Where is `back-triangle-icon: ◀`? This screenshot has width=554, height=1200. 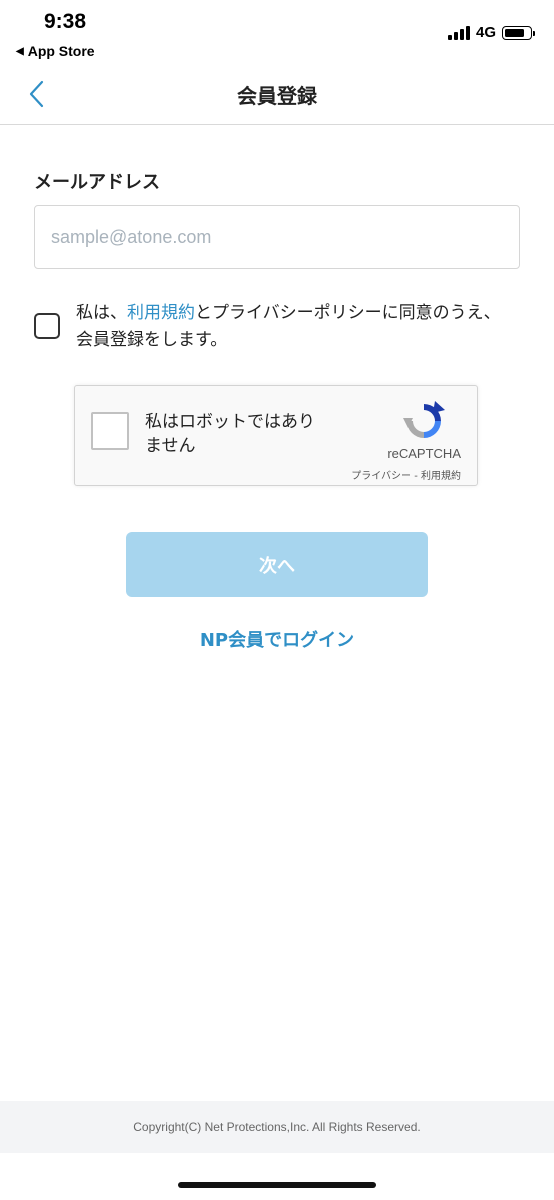
back-triangle-icon: ◀ is located at coordinates (20, 51).